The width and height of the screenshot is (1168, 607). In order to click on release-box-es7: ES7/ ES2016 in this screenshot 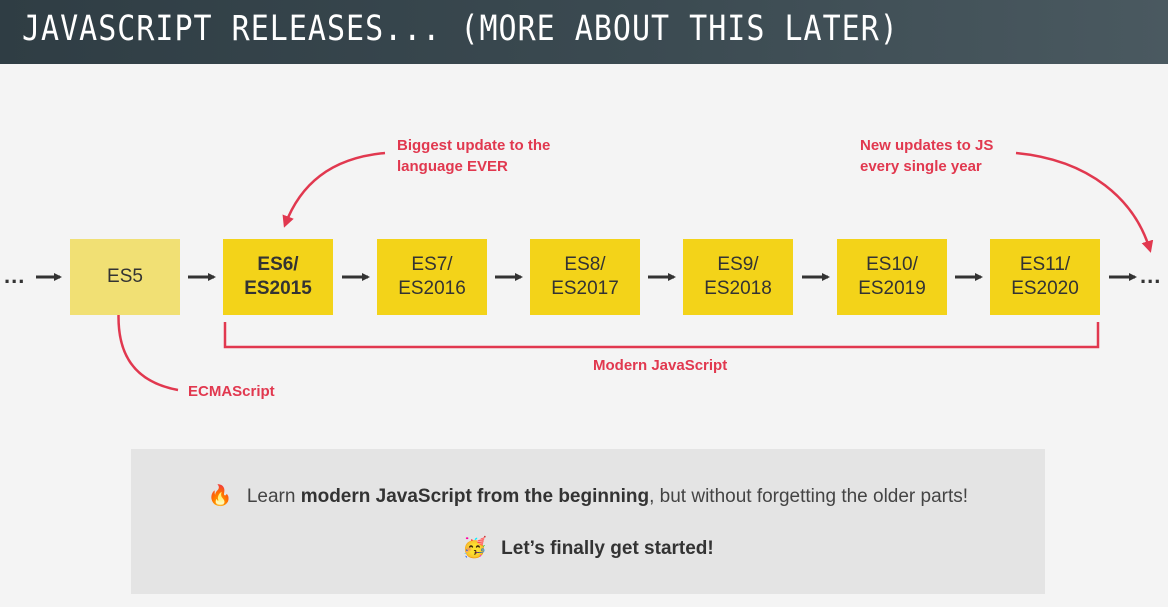, I will do `click(432, 277)`.